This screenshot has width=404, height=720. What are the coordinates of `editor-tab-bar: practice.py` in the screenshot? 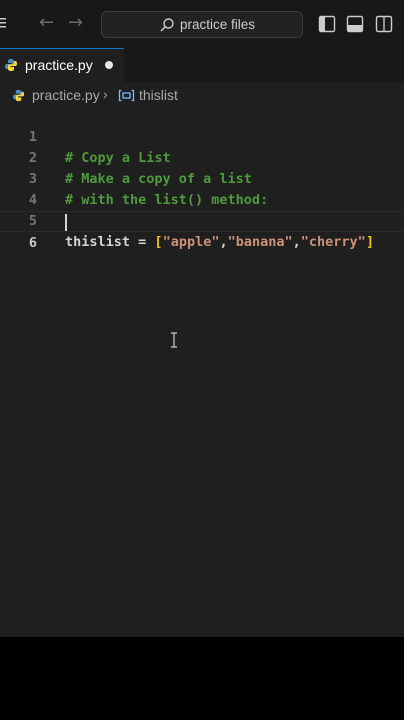 It's located at (202, 65).